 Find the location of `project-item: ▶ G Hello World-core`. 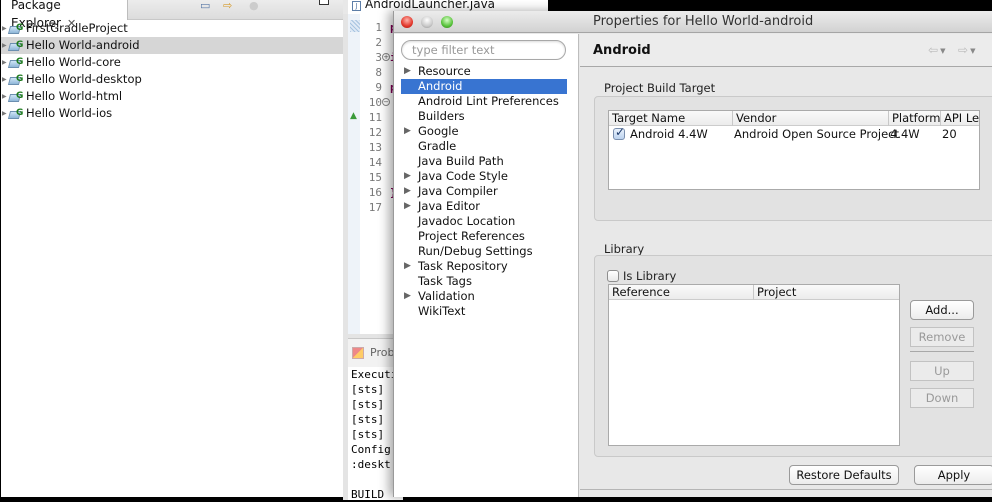

project-item: ▶ G Hello World-core is located at coordinates (172, 62).